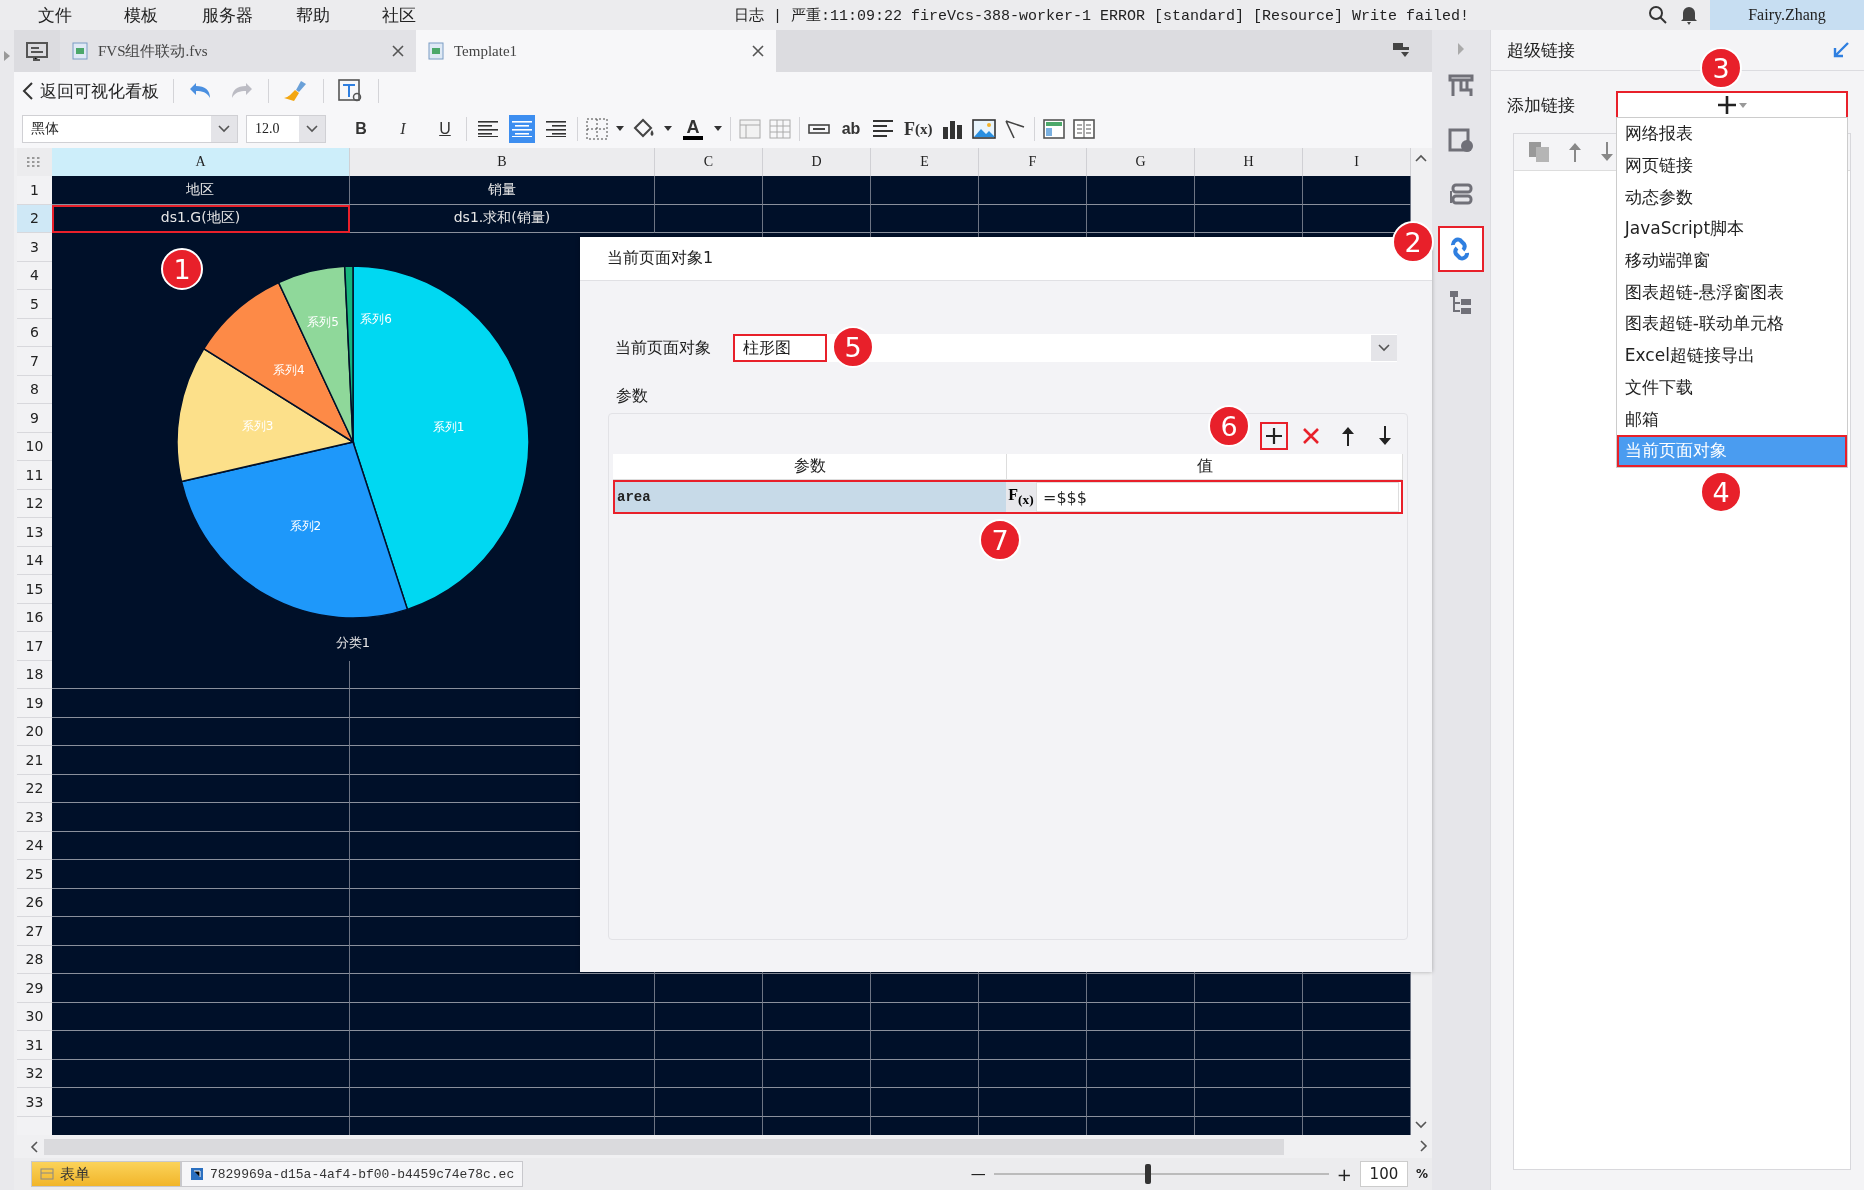 The width and height of the screenshot is (1864, 1190). I want to click on slice-label: 系列2, so click(305, 526).